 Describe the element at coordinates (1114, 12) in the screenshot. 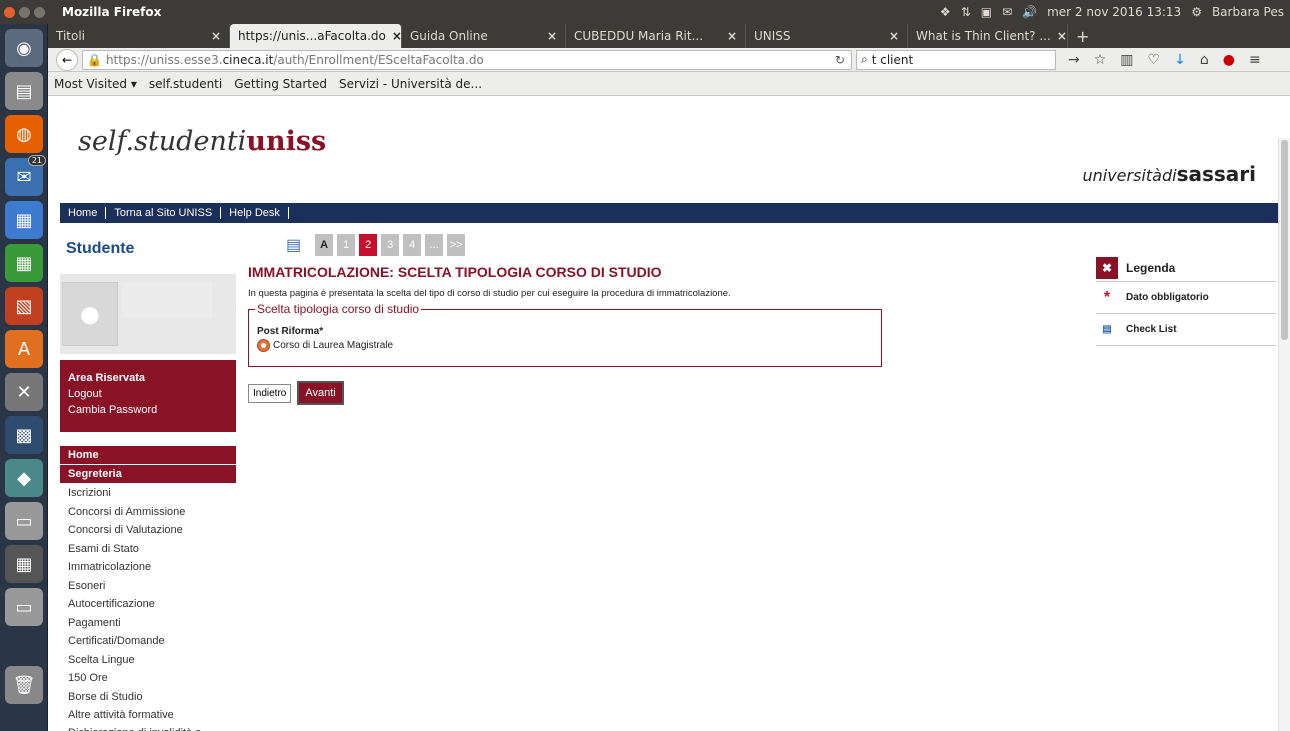

I see `clock: mer 2 nov 2016 13:13` at that location.